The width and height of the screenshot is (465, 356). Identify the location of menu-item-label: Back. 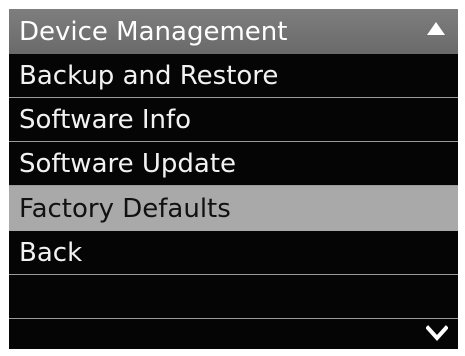
(51, 253).